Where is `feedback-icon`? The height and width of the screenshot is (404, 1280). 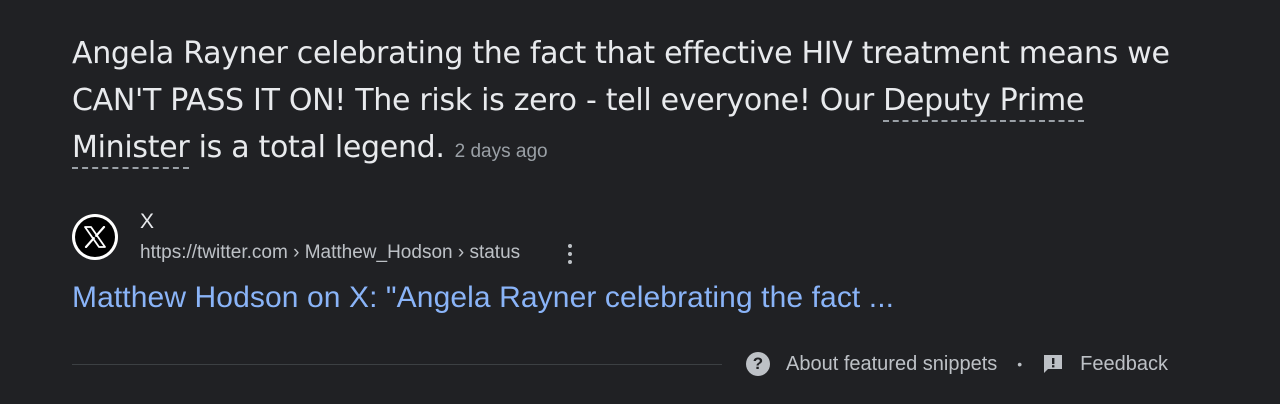
feedback-icon is located at coordinates (1053, 364).